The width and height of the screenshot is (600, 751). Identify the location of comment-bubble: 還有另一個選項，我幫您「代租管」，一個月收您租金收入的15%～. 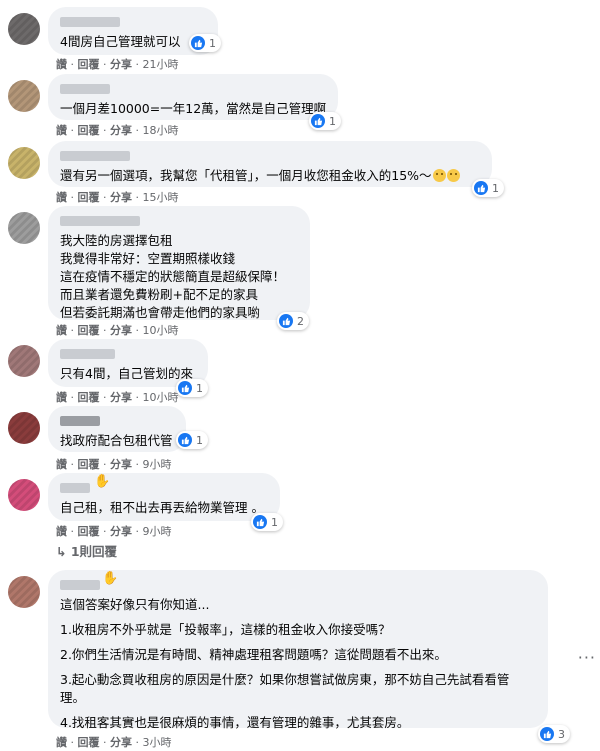
(270, 164).